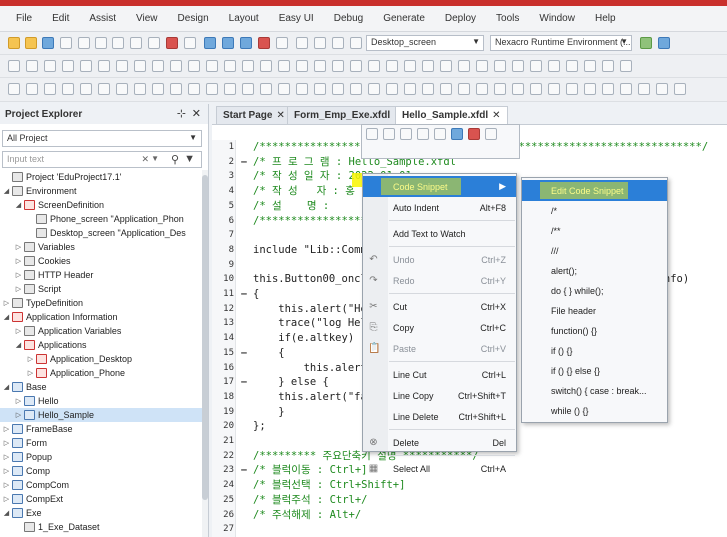 Image resolution: width=727 pixels, height=537 pixels. Describe the element at coordinates (102, 18) in the screenshot. I see `menu-item: Assist` at that location.